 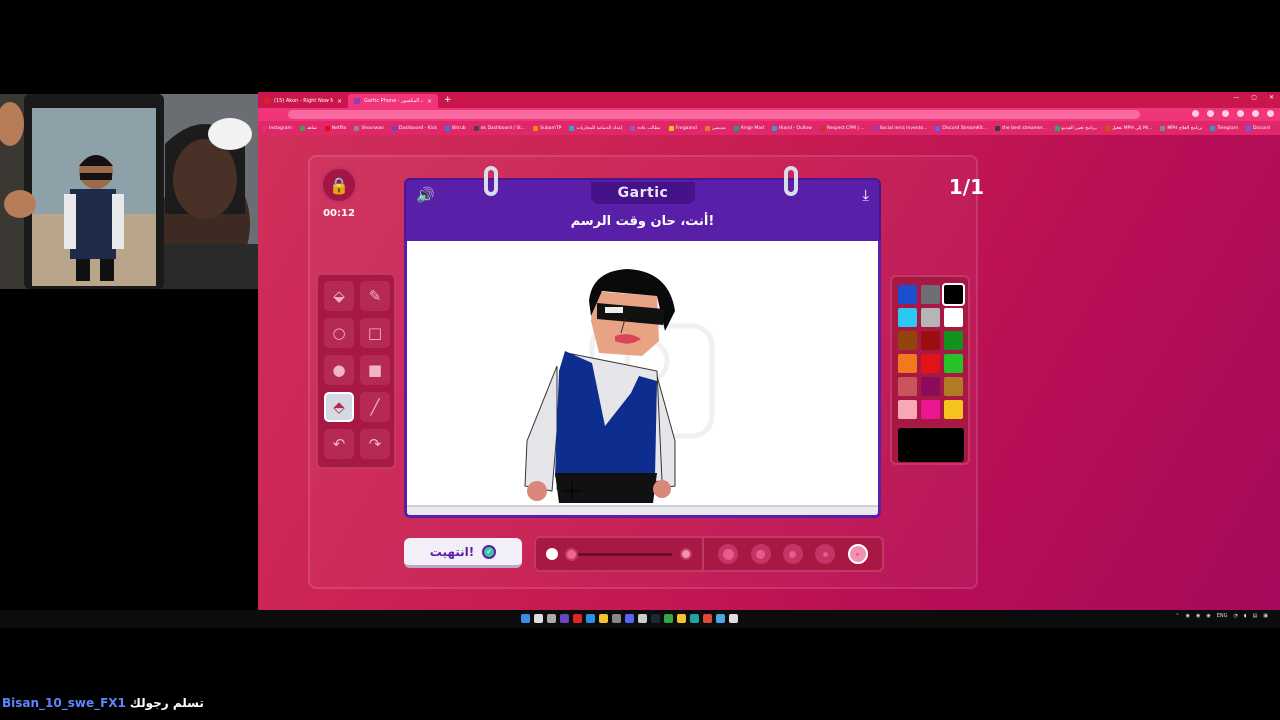 I want to click on tool-rect-outline: □, so click(x=375, y=333).